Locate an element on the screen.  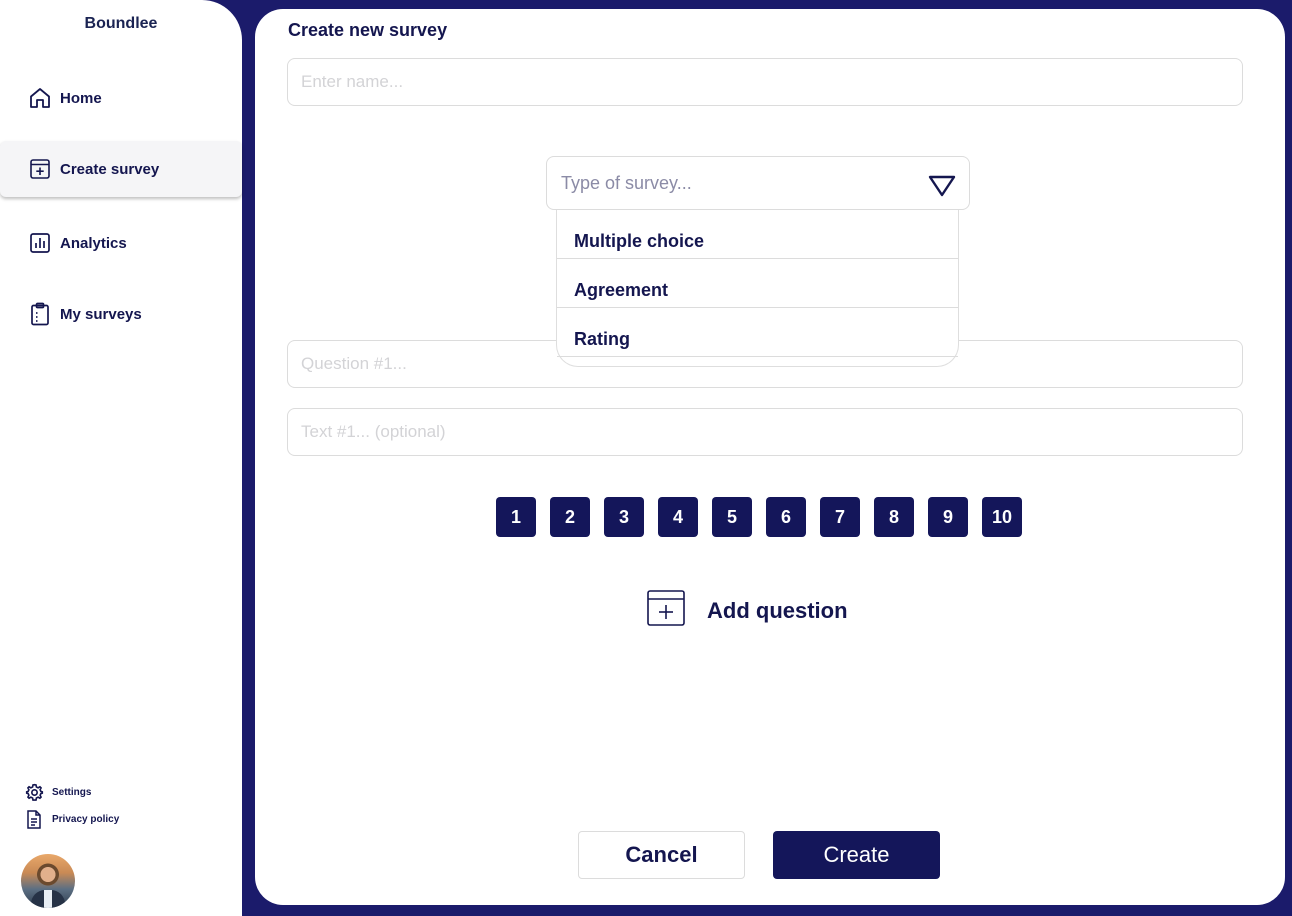
document-icon is located at coordinates (34, 819).